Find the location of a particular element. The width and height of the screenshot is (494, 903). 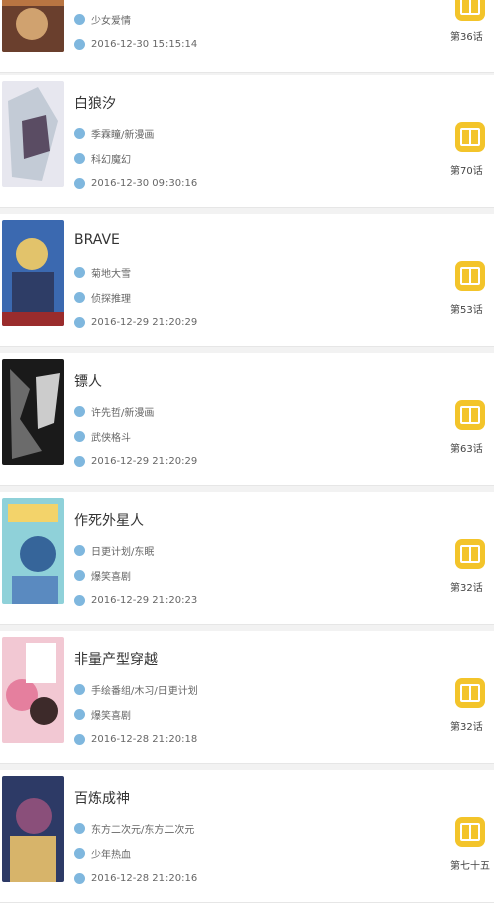

date-row: 2016-12-28 21:20:16 is located at coordinates (135, 878).